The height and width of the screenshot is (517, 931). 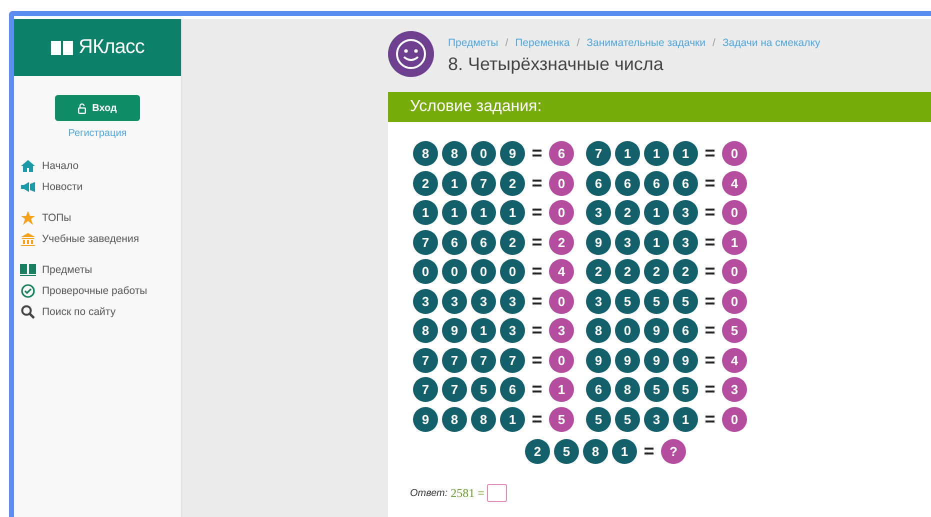 What do you see at coordinates (28, 218) in the screenshot?
I see `star-icon` at bounding box center [28, 218].